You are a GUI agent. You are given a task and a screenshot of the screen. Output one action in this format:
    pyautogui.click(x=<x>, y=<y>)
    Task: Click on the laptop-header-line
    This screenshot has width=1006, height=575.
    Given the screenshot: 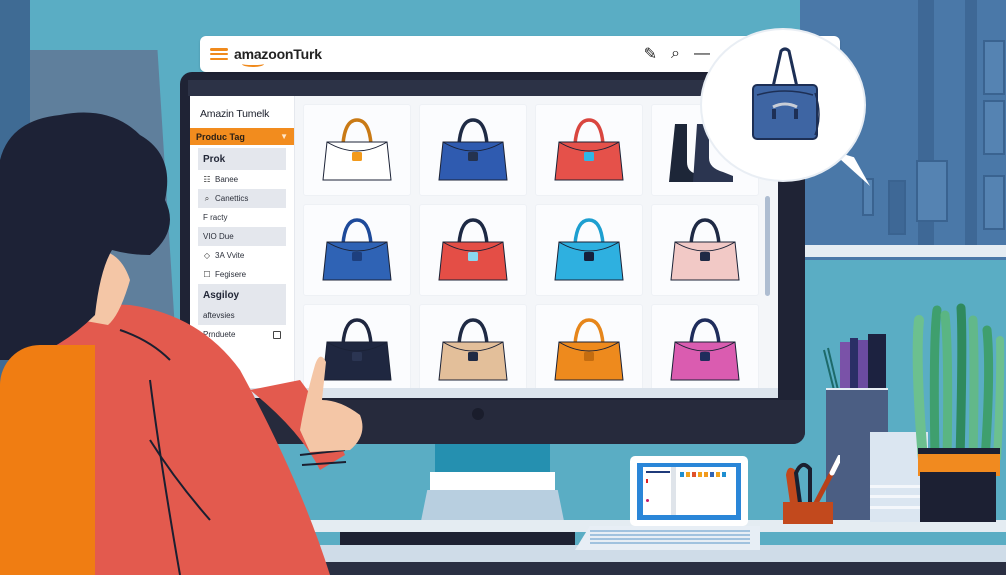 What is the action you would take?
    pyautogui.click(x=658, y=472)
    